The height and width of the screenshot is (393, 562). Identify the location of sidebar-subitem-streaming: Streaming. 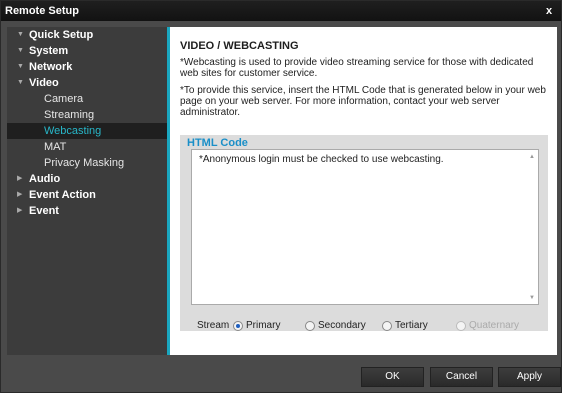
(87, 115).